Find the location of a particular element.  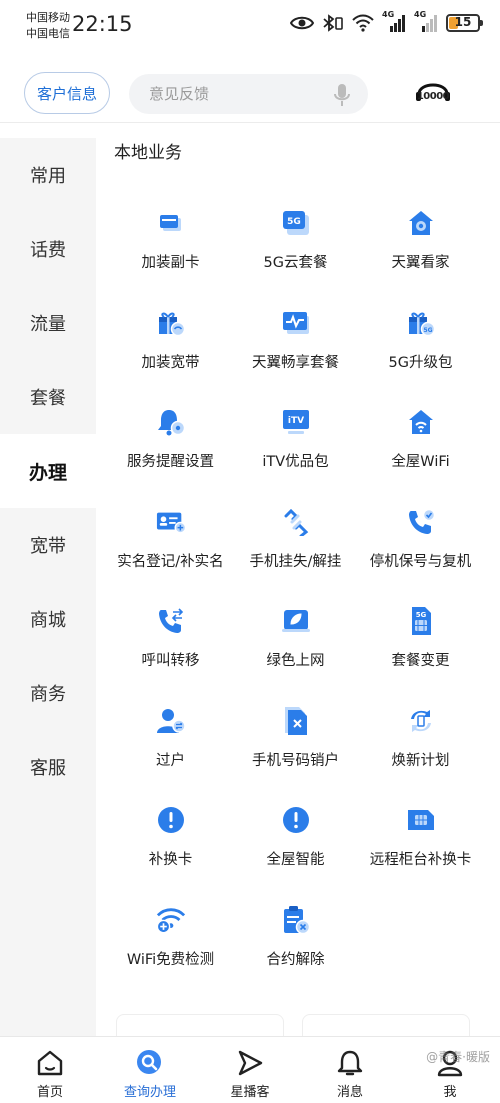

play-icon is located at coordinates (250, 1063).